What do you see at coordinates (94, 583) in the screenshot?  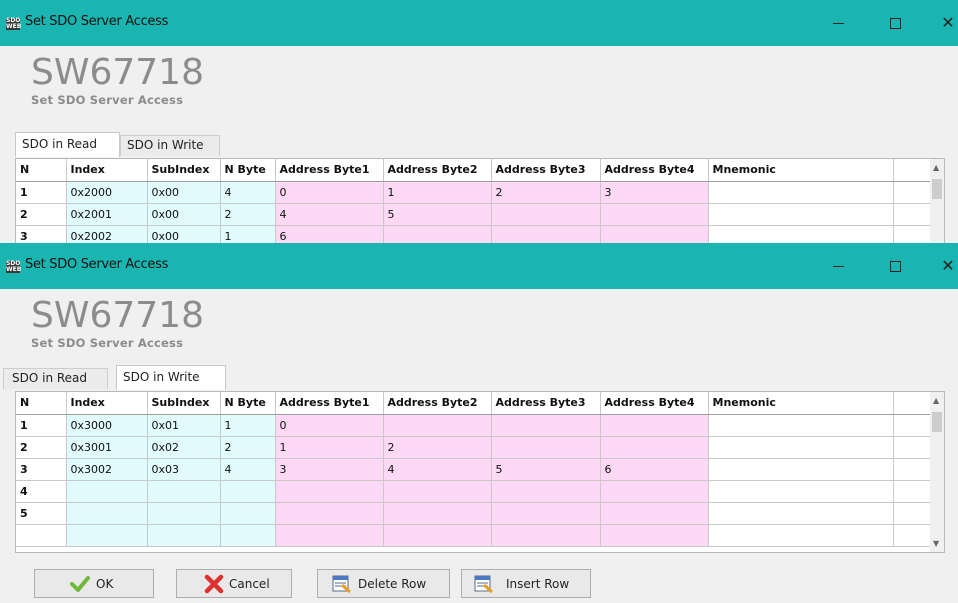 I see `ok-button: OK` at bounding box center [94, 583].